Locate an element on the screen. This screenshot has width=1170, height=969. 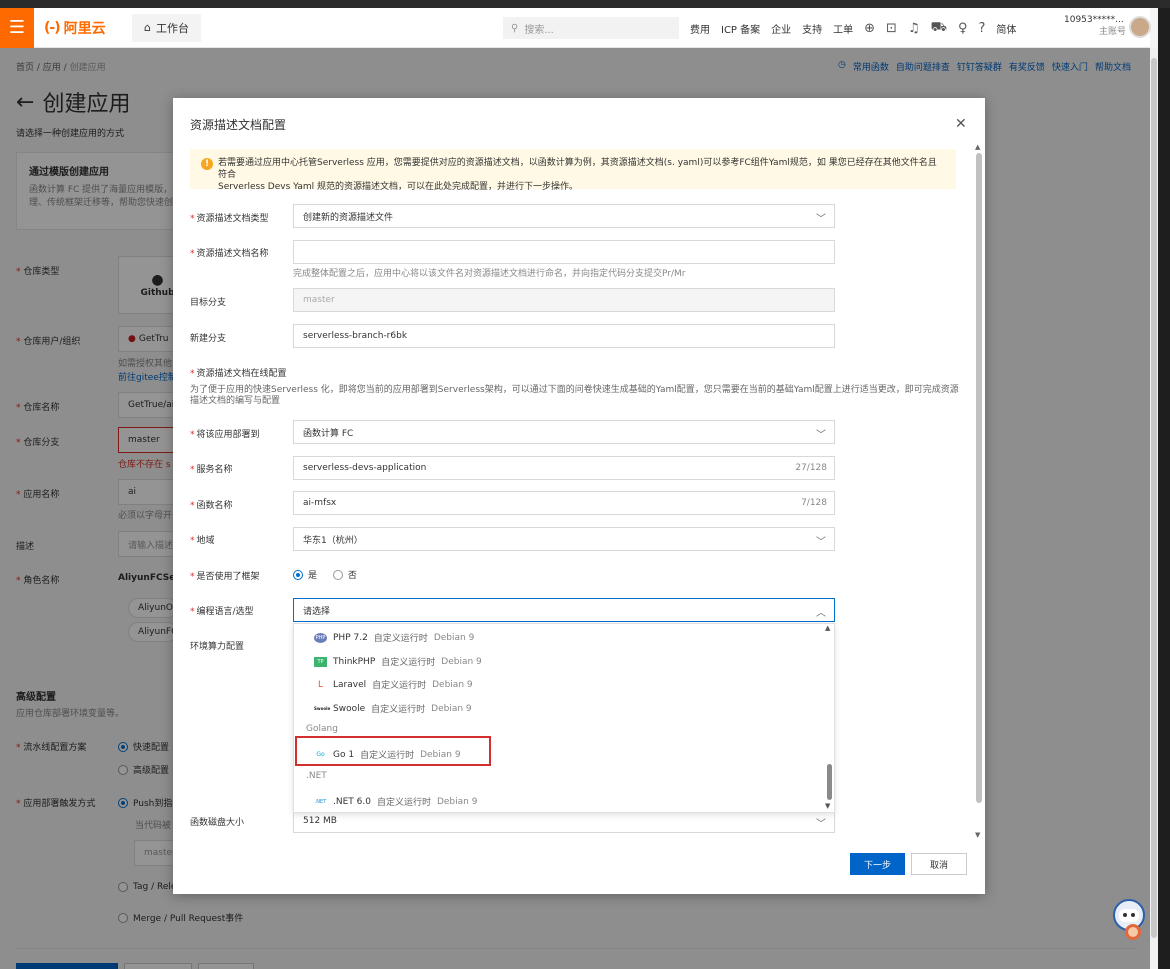
close-icon: ✕ is located at coordinates (961, 124).